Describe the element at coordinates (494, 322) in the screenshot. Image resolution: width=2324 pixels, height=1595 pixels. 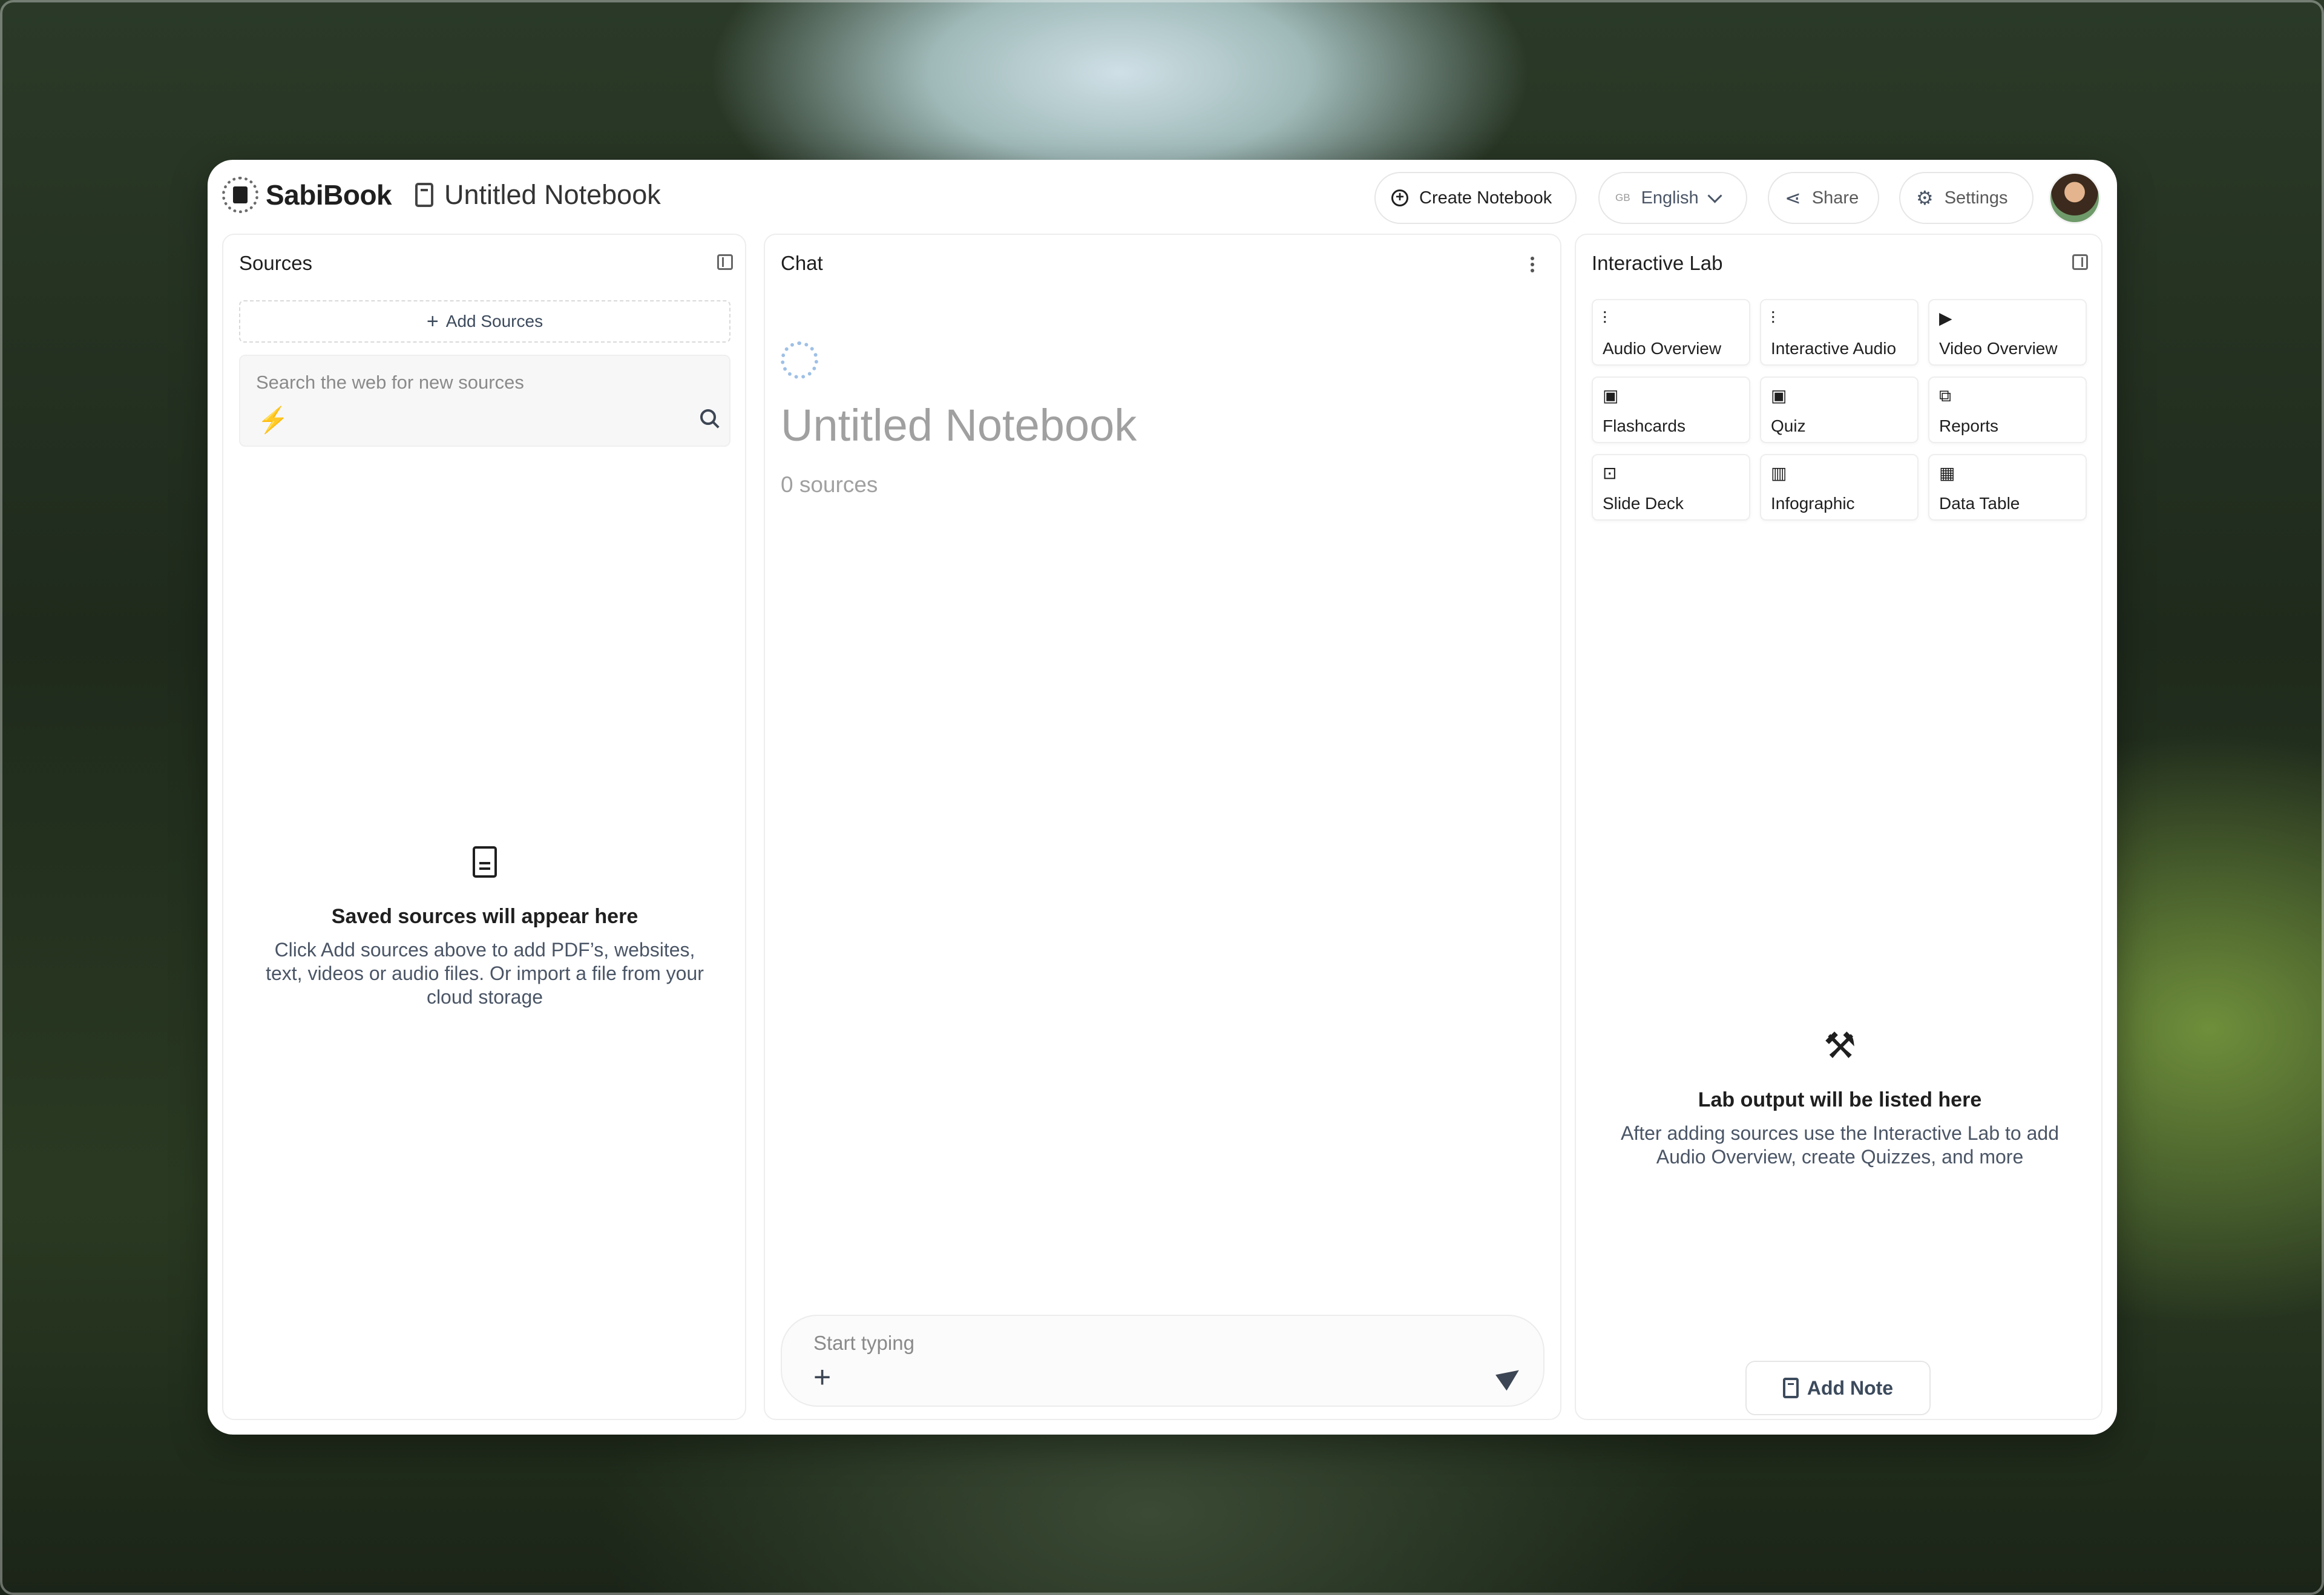
I see `add-sources-label: Add Sources` at that location.